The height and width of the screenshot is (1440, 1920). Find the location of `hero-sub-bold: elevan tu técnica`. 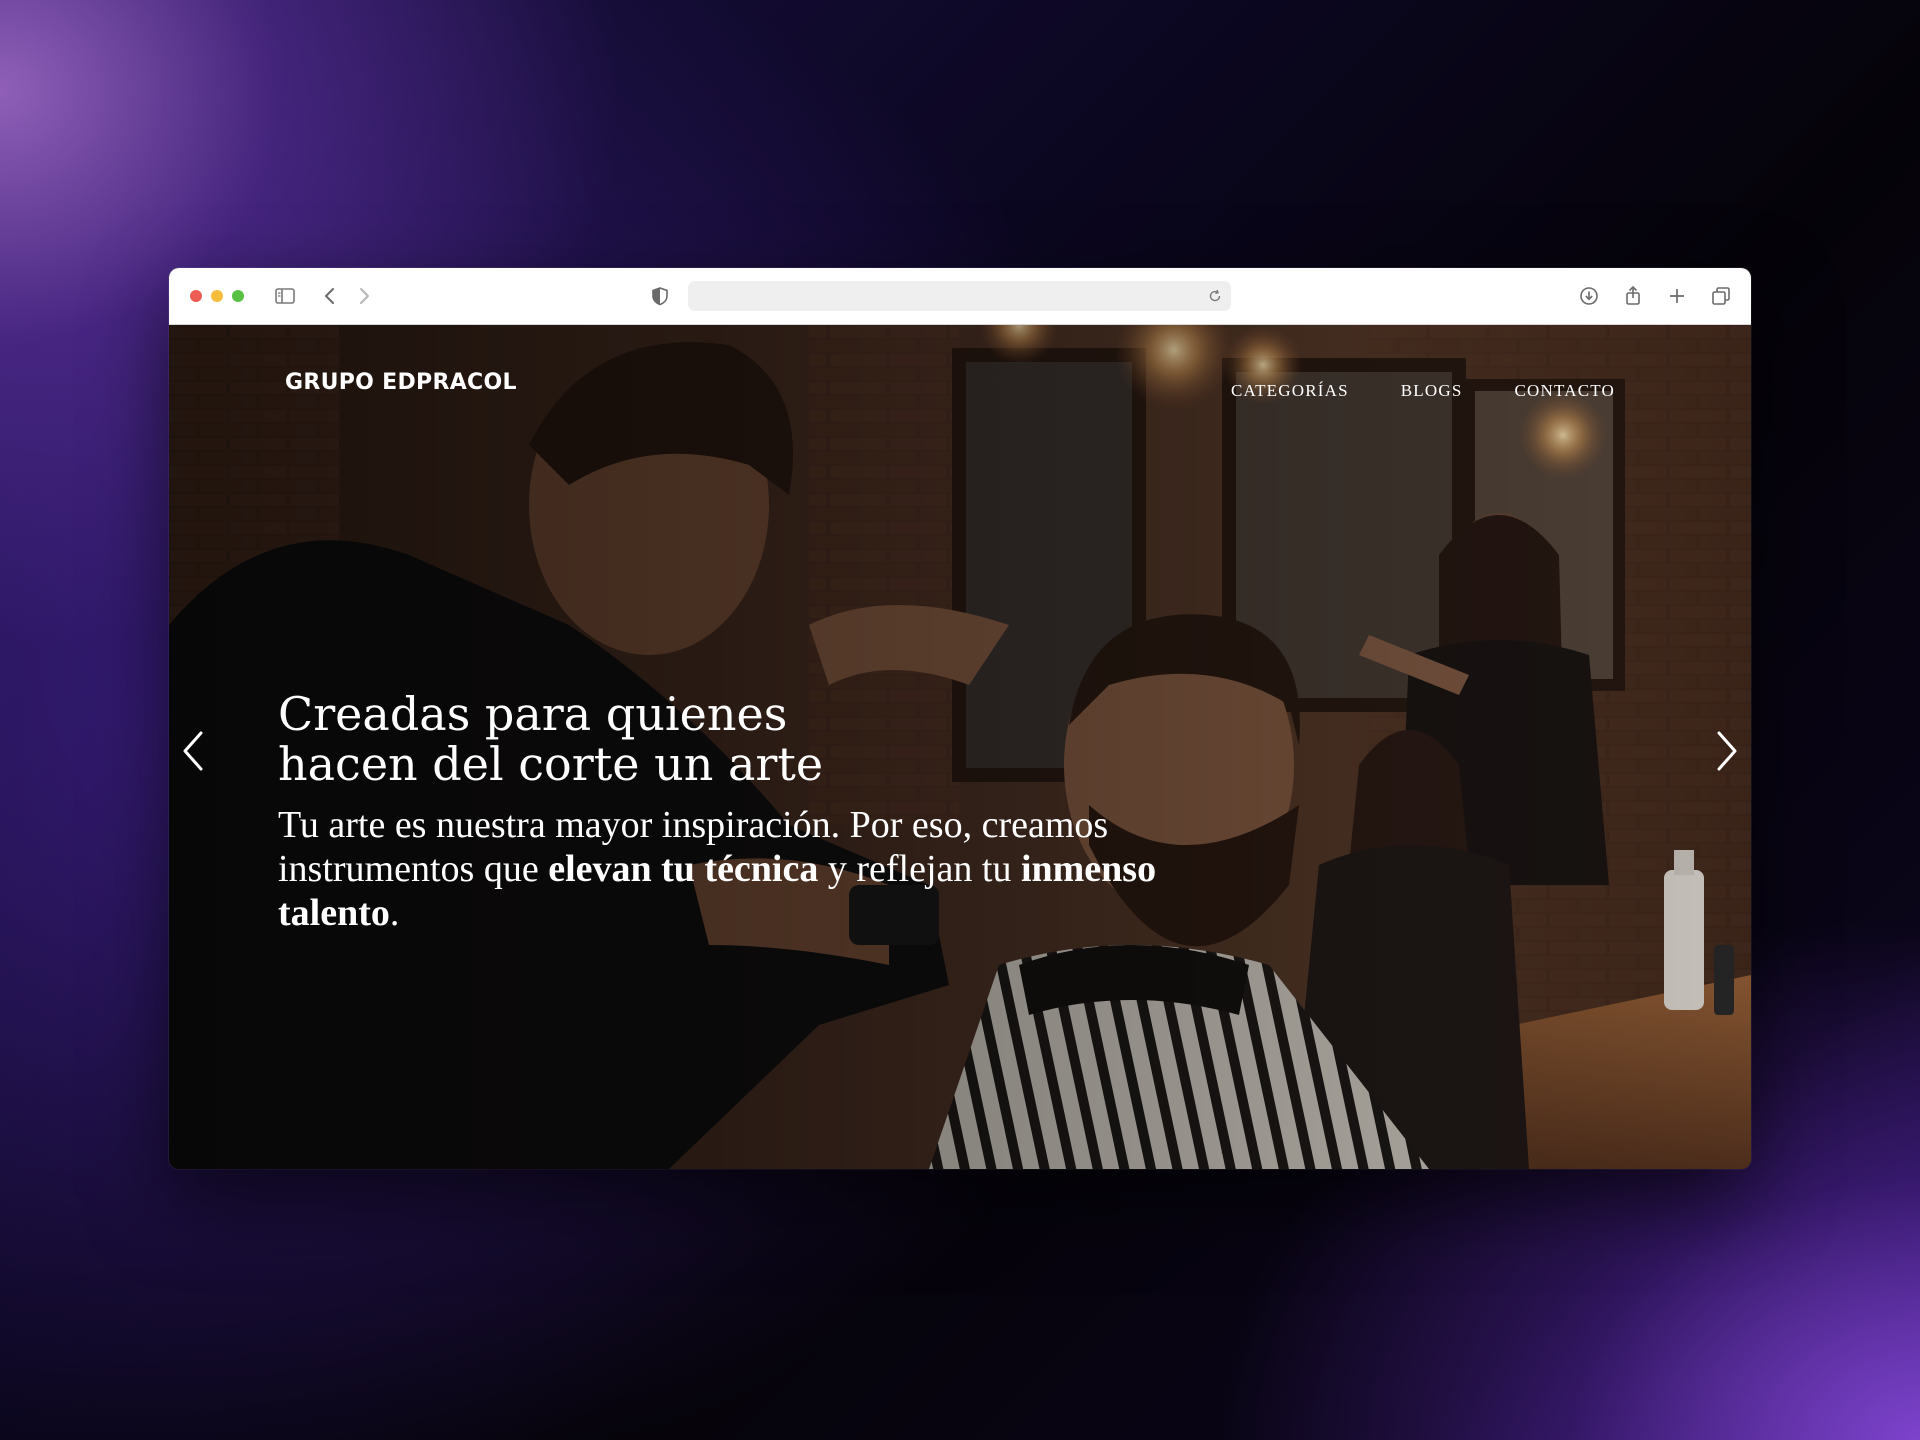

hero-sub-bold: elevan tu técnica is located at coordinates (683, 869).